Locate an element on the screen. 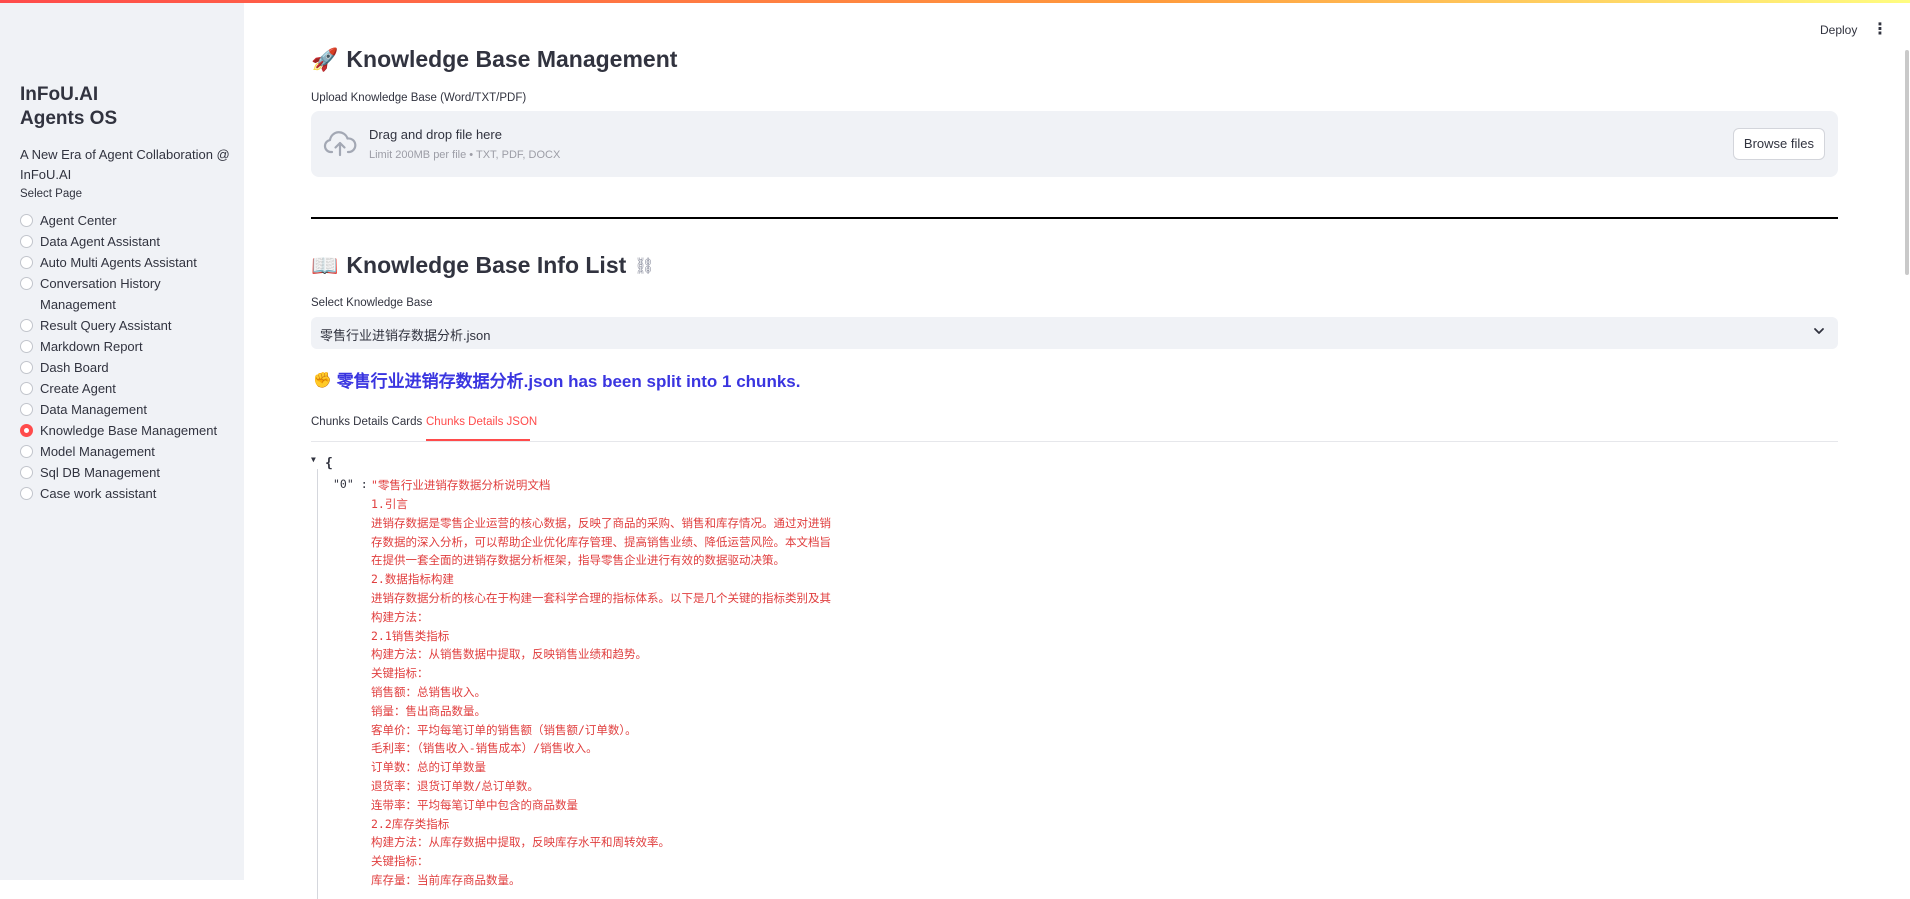 This screenshot has width=1910, height=899. json-value-line: 毛利率：（销售收入-销售成本）/销售收入。 is located at coordinates (484, 748).